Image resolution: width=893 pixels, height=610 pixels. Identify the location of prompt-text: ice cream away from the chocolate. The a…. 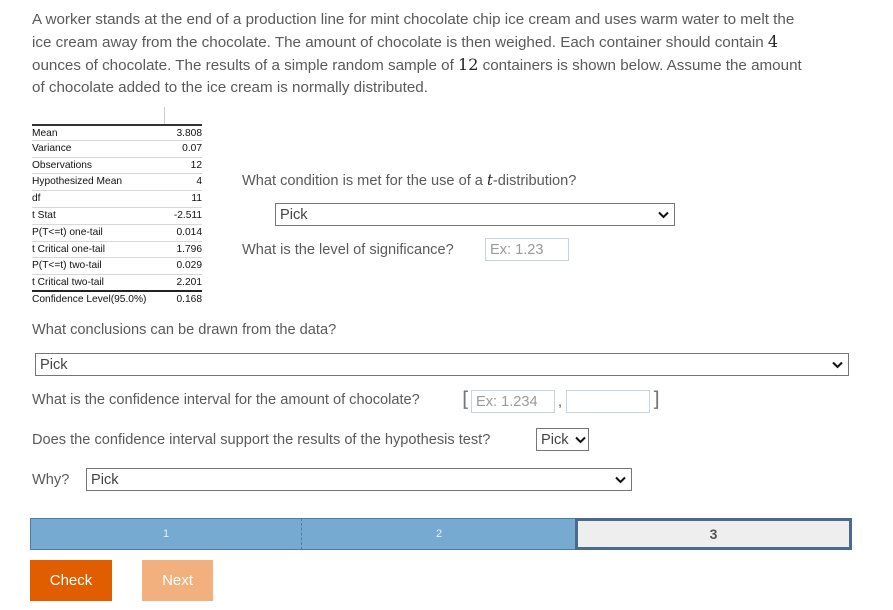
(400, 42).